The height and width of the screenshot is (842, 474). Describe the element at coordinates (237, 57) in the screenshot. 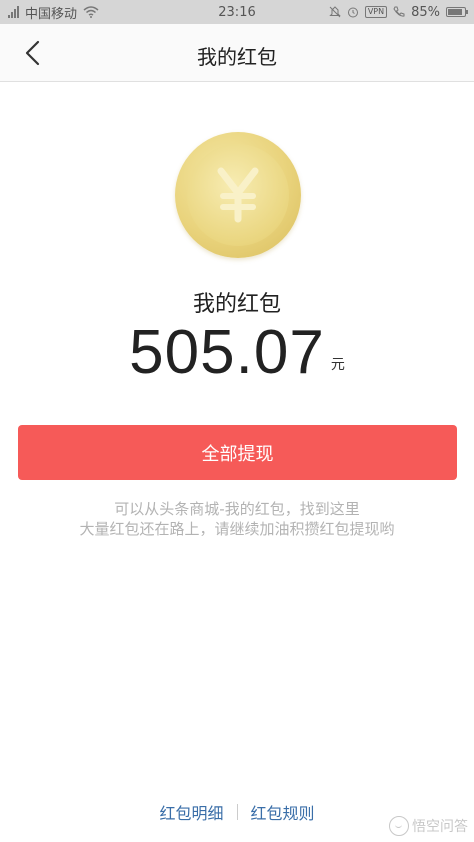

I see `page-title: 我的红包` at that location.